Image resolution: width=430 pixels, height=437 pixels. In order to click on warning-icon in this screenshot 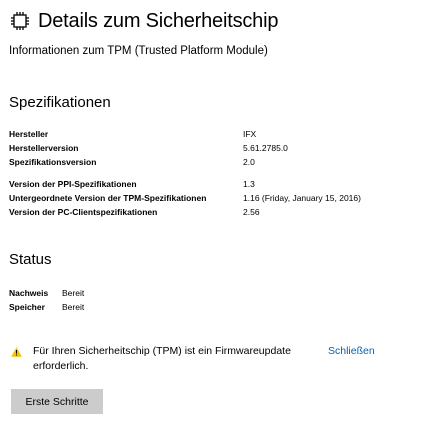, I will do `click(16, 352)`.